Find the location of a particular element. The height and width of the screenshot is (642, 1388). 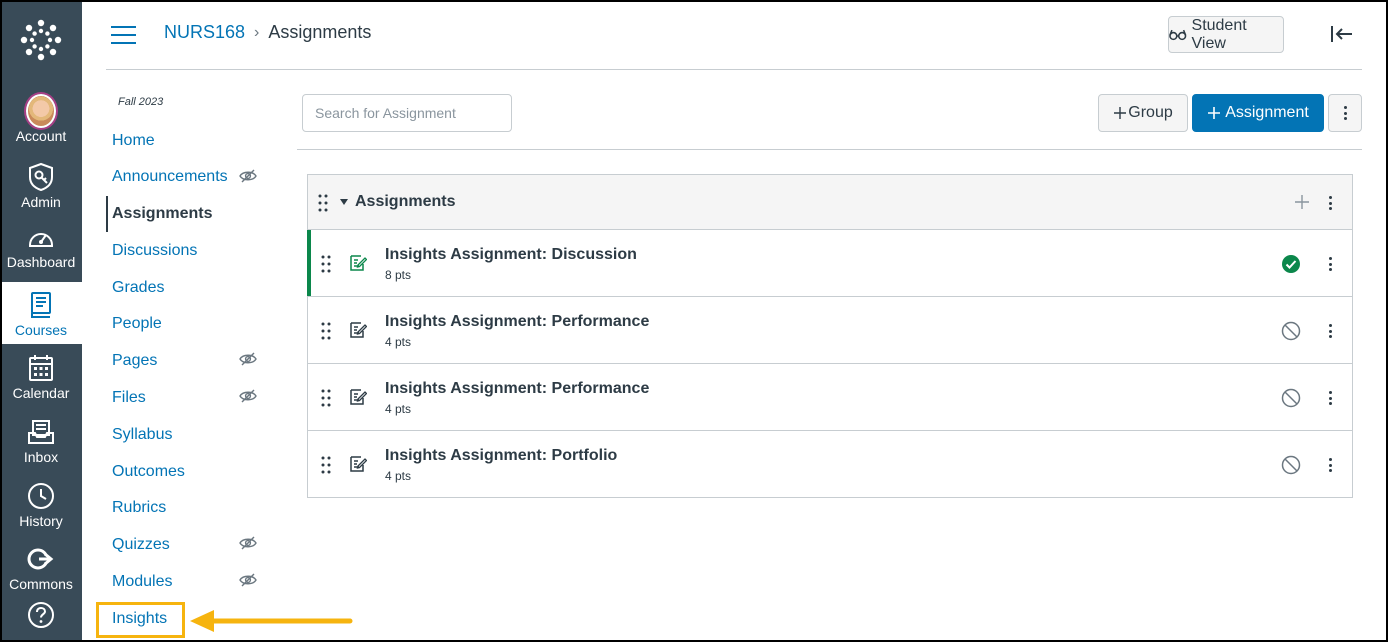

courses-book-icon is located at coordinates (41, 305).